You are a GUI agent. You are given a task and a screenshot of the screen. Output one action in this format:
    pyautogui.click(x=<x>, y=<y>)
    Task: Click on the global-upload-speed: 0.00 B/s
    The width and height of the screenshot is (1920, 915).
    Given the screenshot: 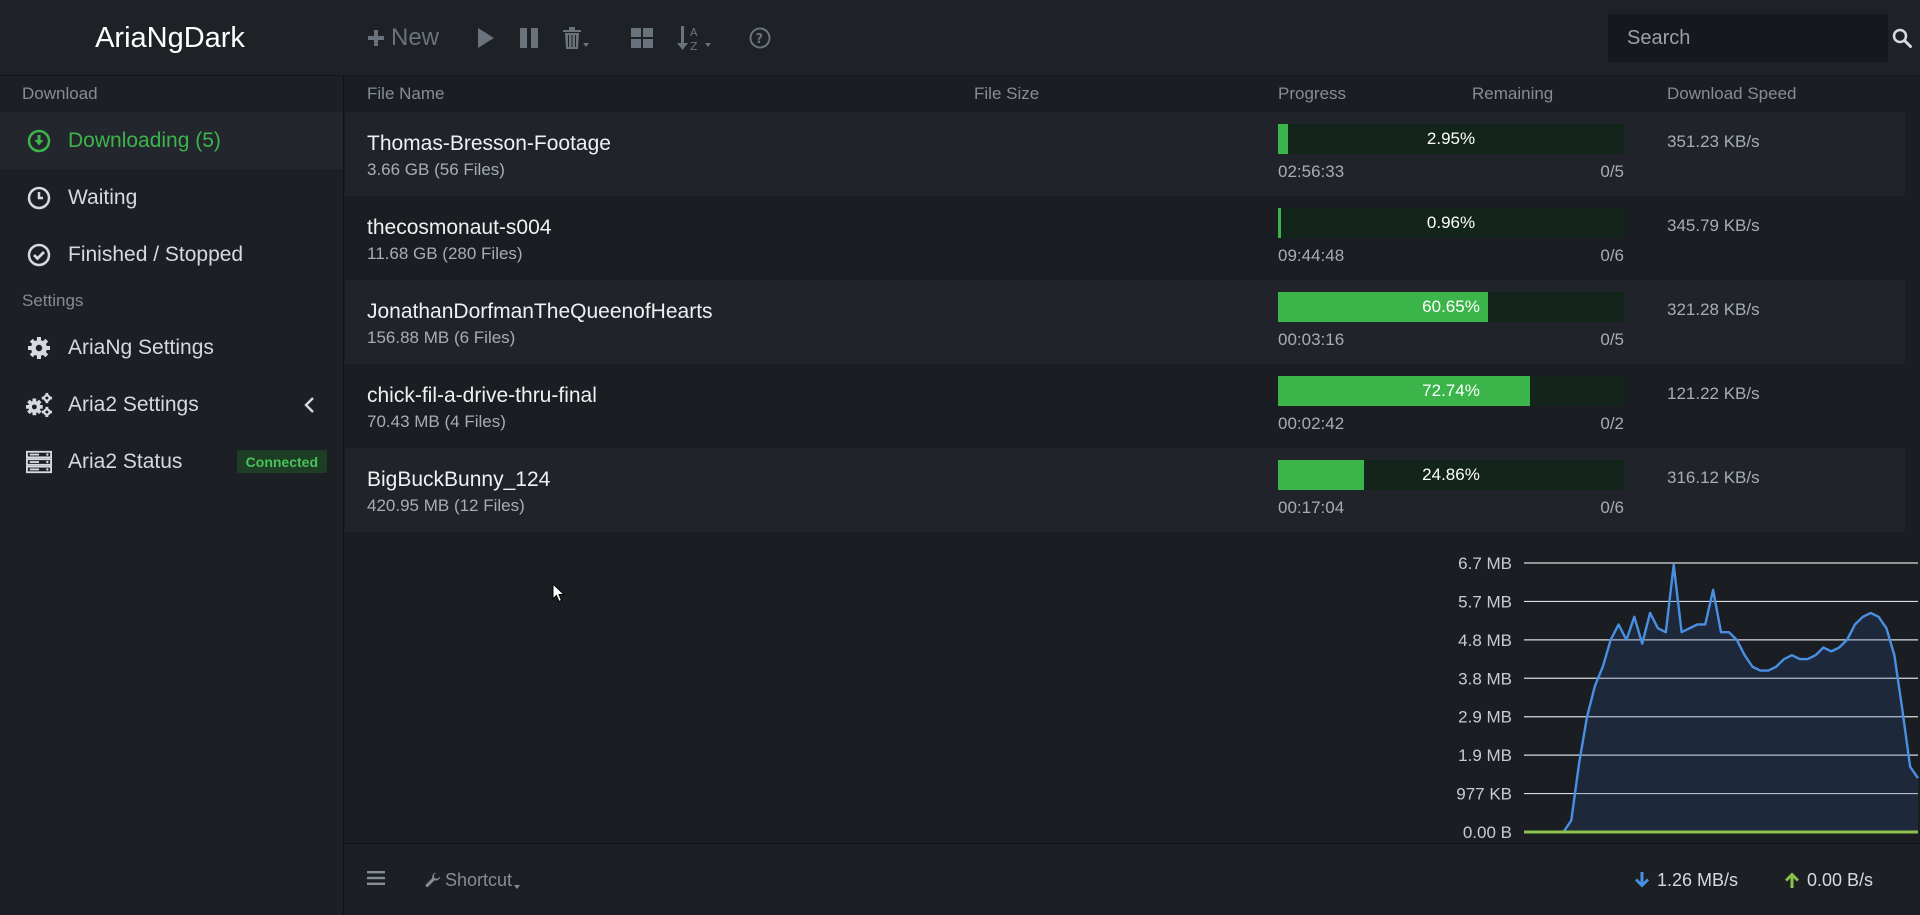 What is the action you would take?
    pyautogui.click(x=1829, y=879)
    